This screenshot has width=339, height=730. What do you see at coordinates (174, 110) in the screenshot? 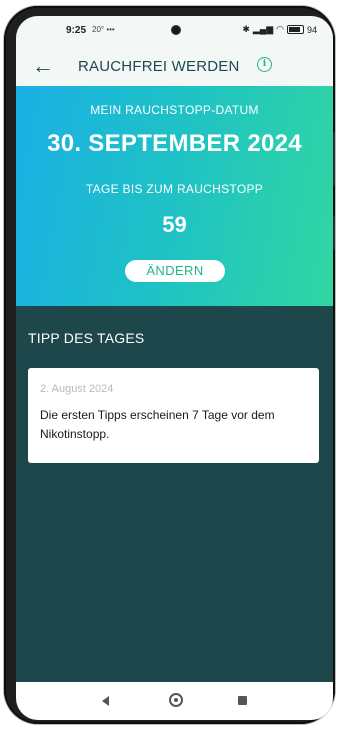
I see `quit-date-label: MEIN RAUCHSTOPP-DATUM` at bounding box center [174, 110].